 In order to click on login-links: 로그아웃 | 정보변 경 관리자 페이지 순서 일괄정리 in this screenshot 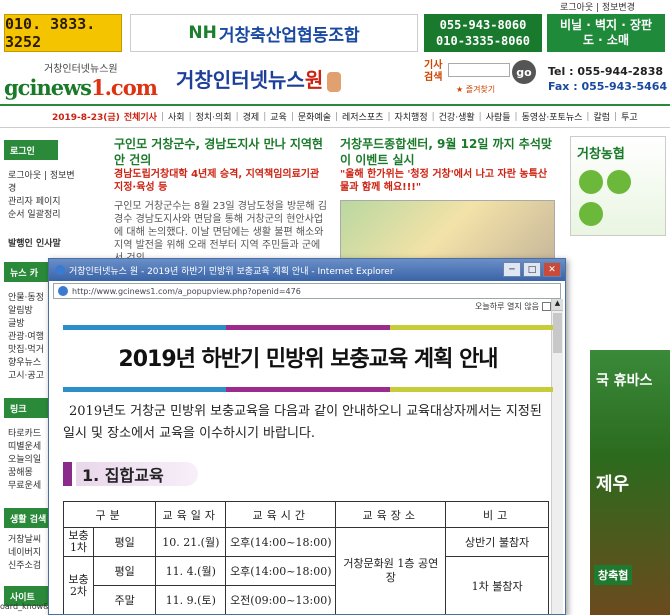, I will do `click(41, 196)`.